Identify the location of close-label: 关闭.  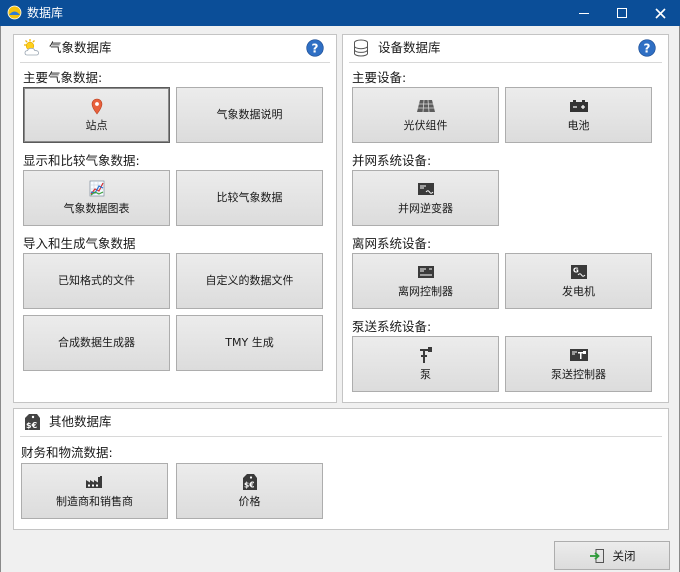
(624, 555).